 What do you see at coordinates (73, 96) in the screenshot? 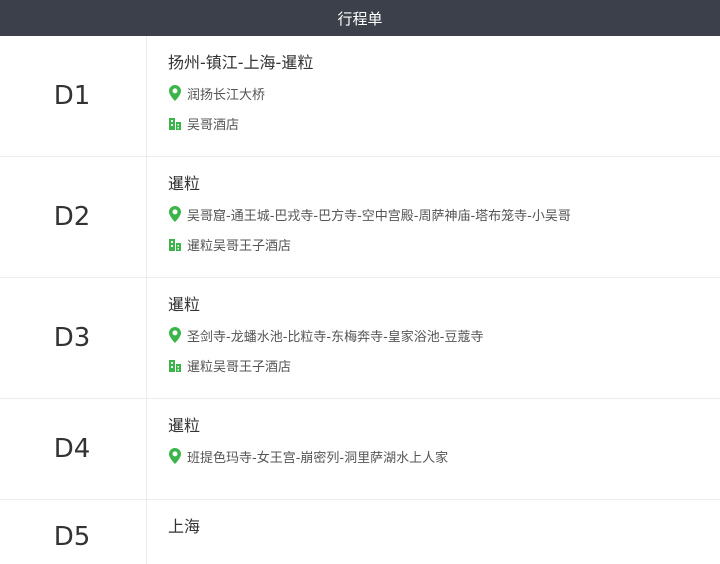
I see `day-label: D1` at bounding box center [73, 96].